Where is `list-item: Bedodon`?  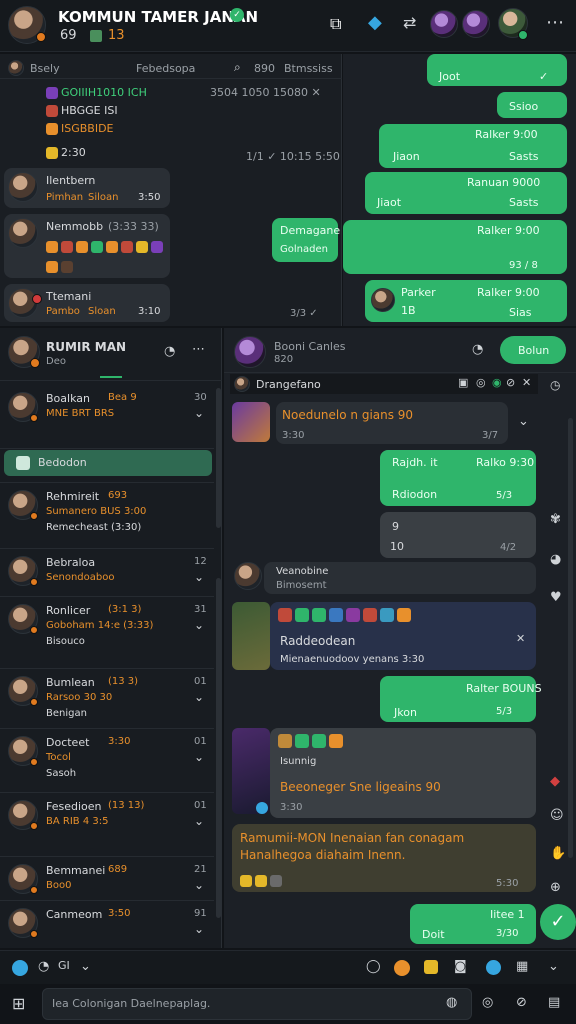
list-item: Bedodon is located at coordinates (108, 463).